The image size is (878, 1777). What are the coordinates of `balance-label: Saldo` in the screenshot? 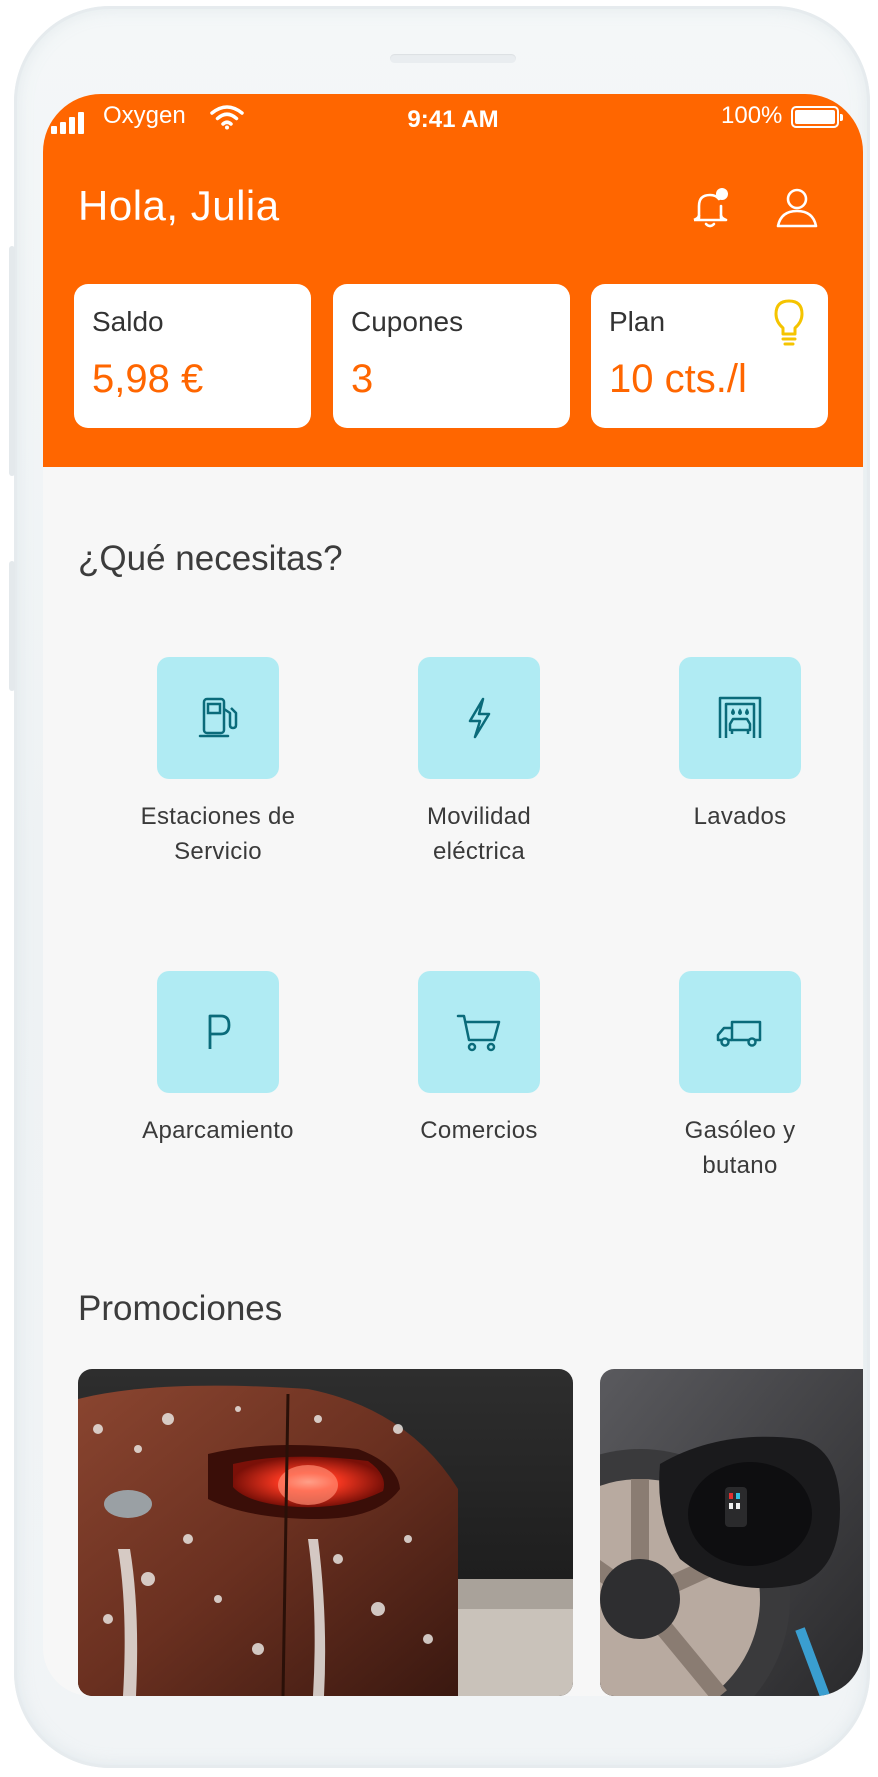 It's located at (128, 321).